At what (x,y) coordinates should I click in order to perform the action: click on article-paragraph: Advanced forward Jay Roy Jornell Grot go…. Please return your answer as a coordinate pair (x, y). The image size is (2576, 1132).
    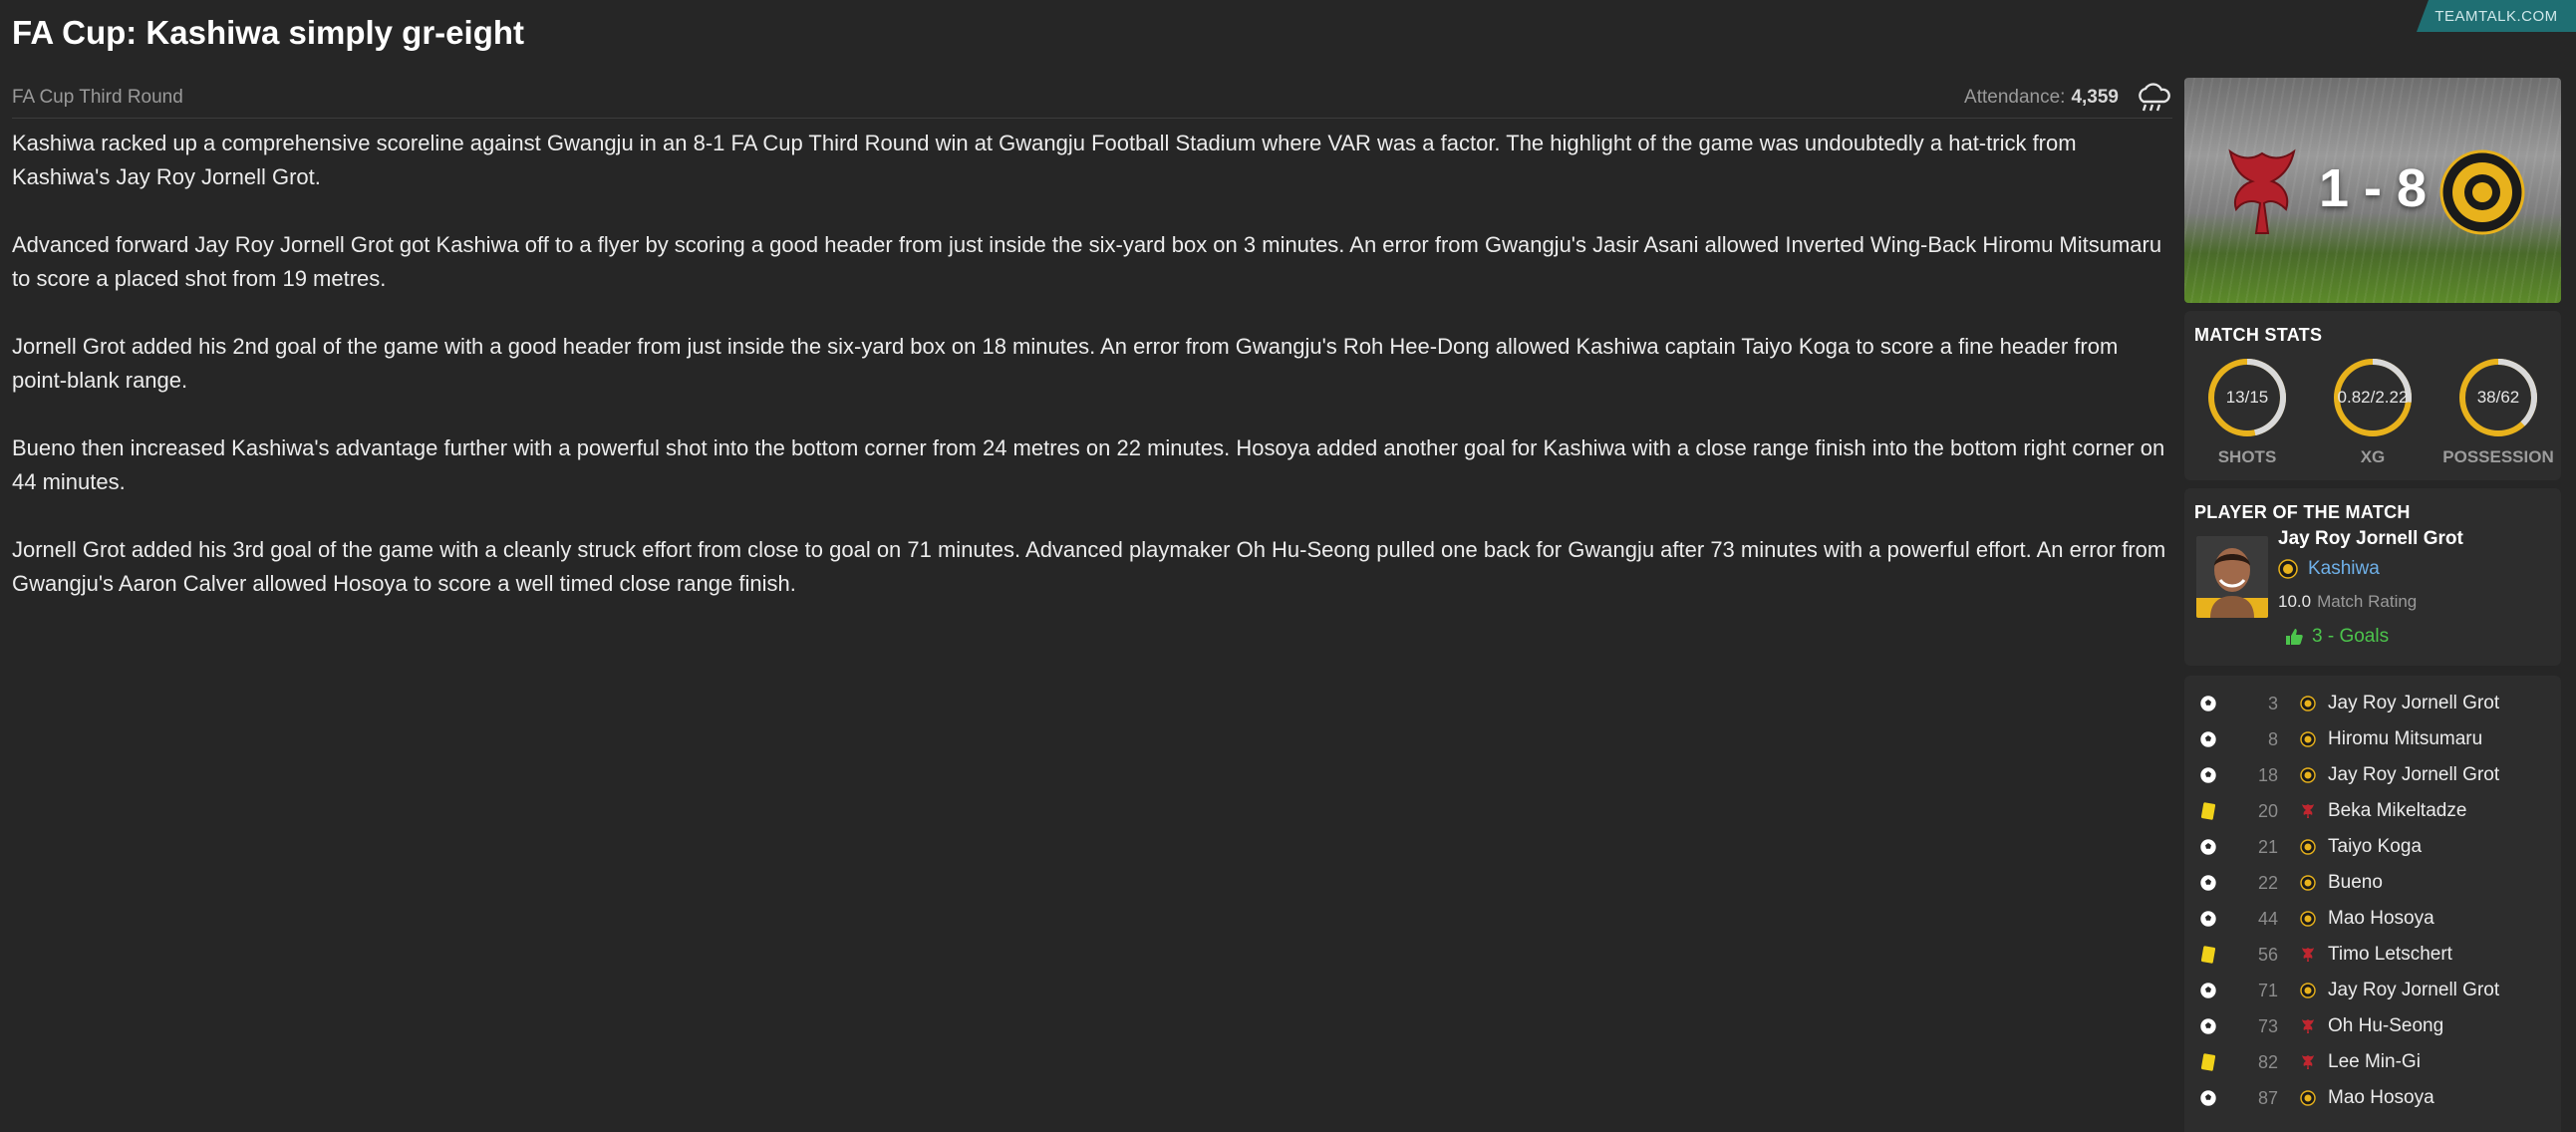
    Looking at the image, I should click on (1087, 261).